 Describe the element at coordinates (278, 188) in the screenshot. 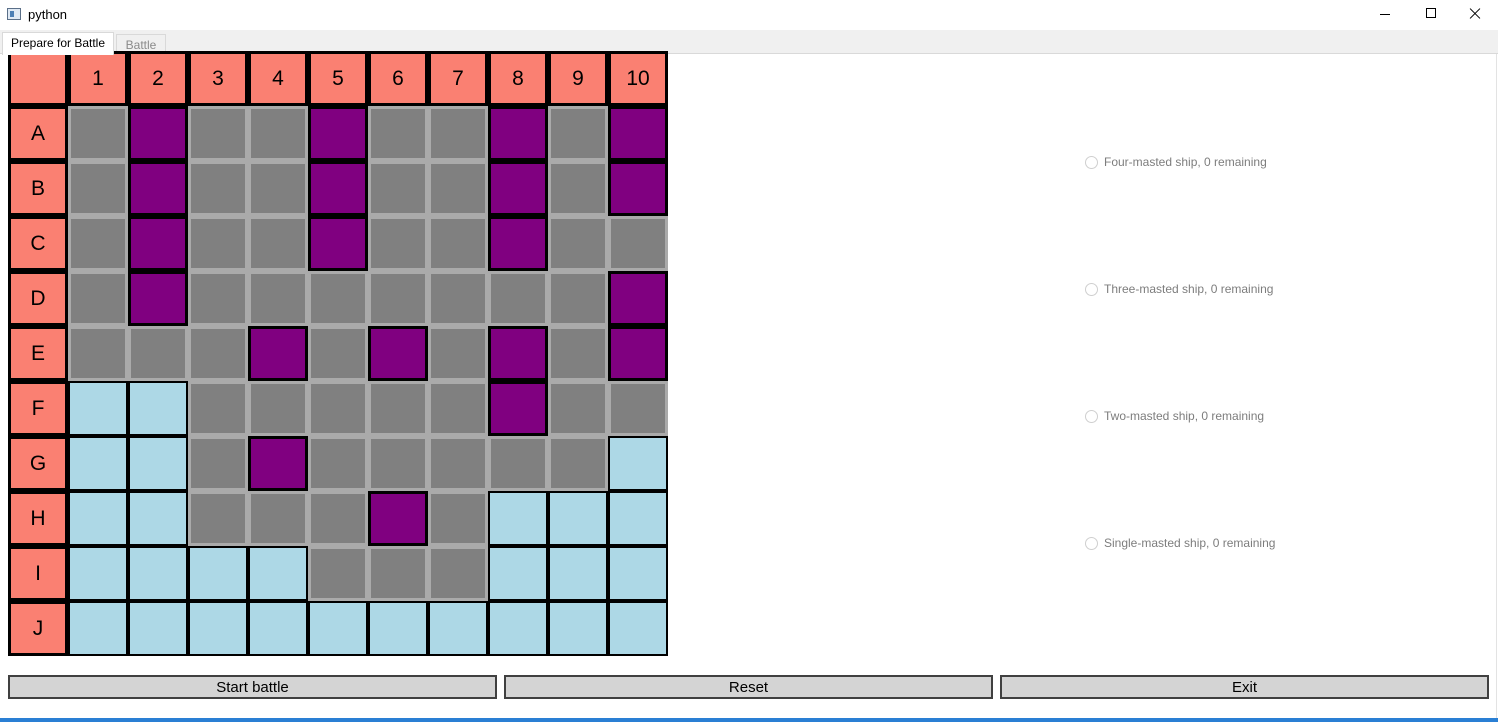

I see `board-cell-blocked-b4` at that location.